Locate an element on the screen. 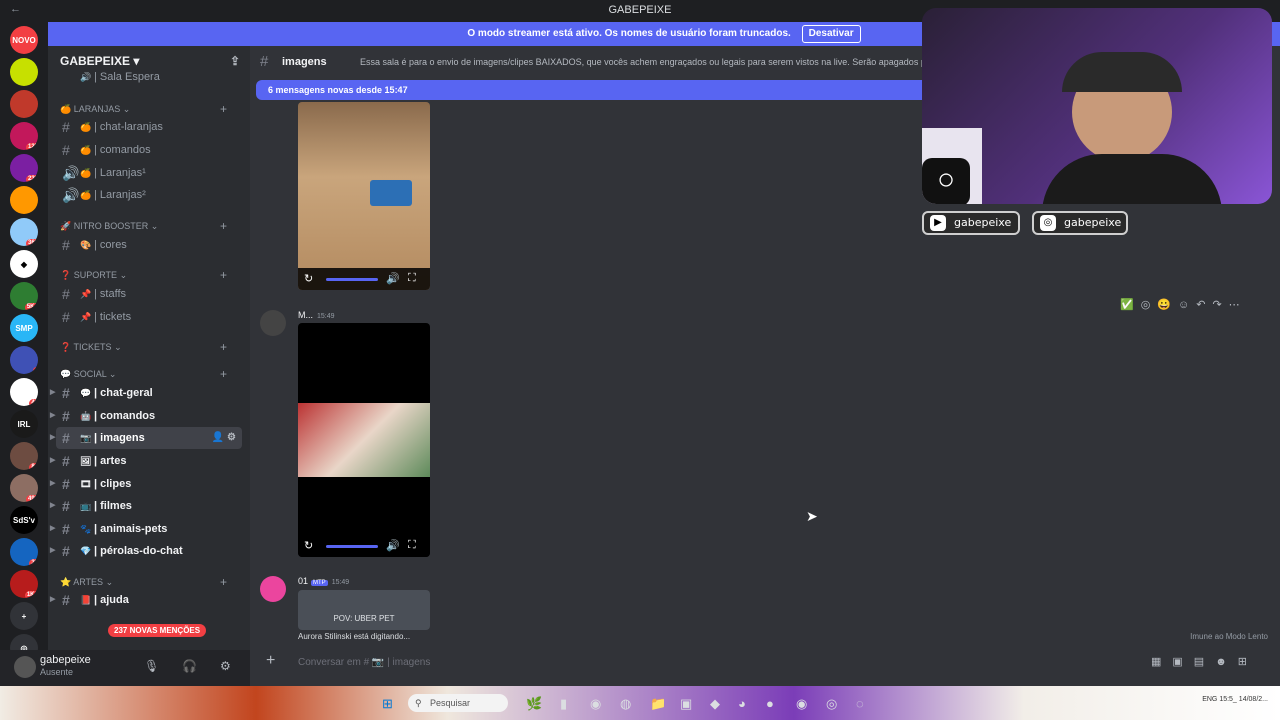  spotify-icon: ● is located at coordinates (770, 703).